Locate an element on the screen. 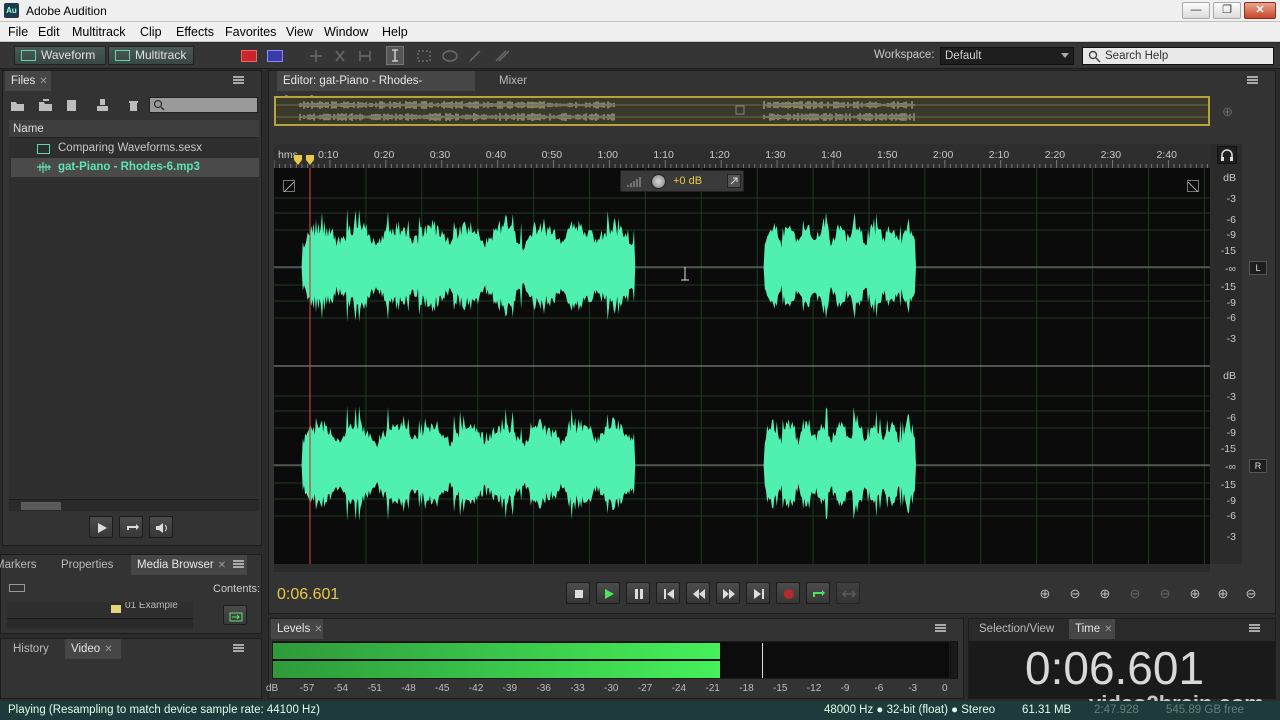  go-to-start-button is located at coordinates (668, 593).